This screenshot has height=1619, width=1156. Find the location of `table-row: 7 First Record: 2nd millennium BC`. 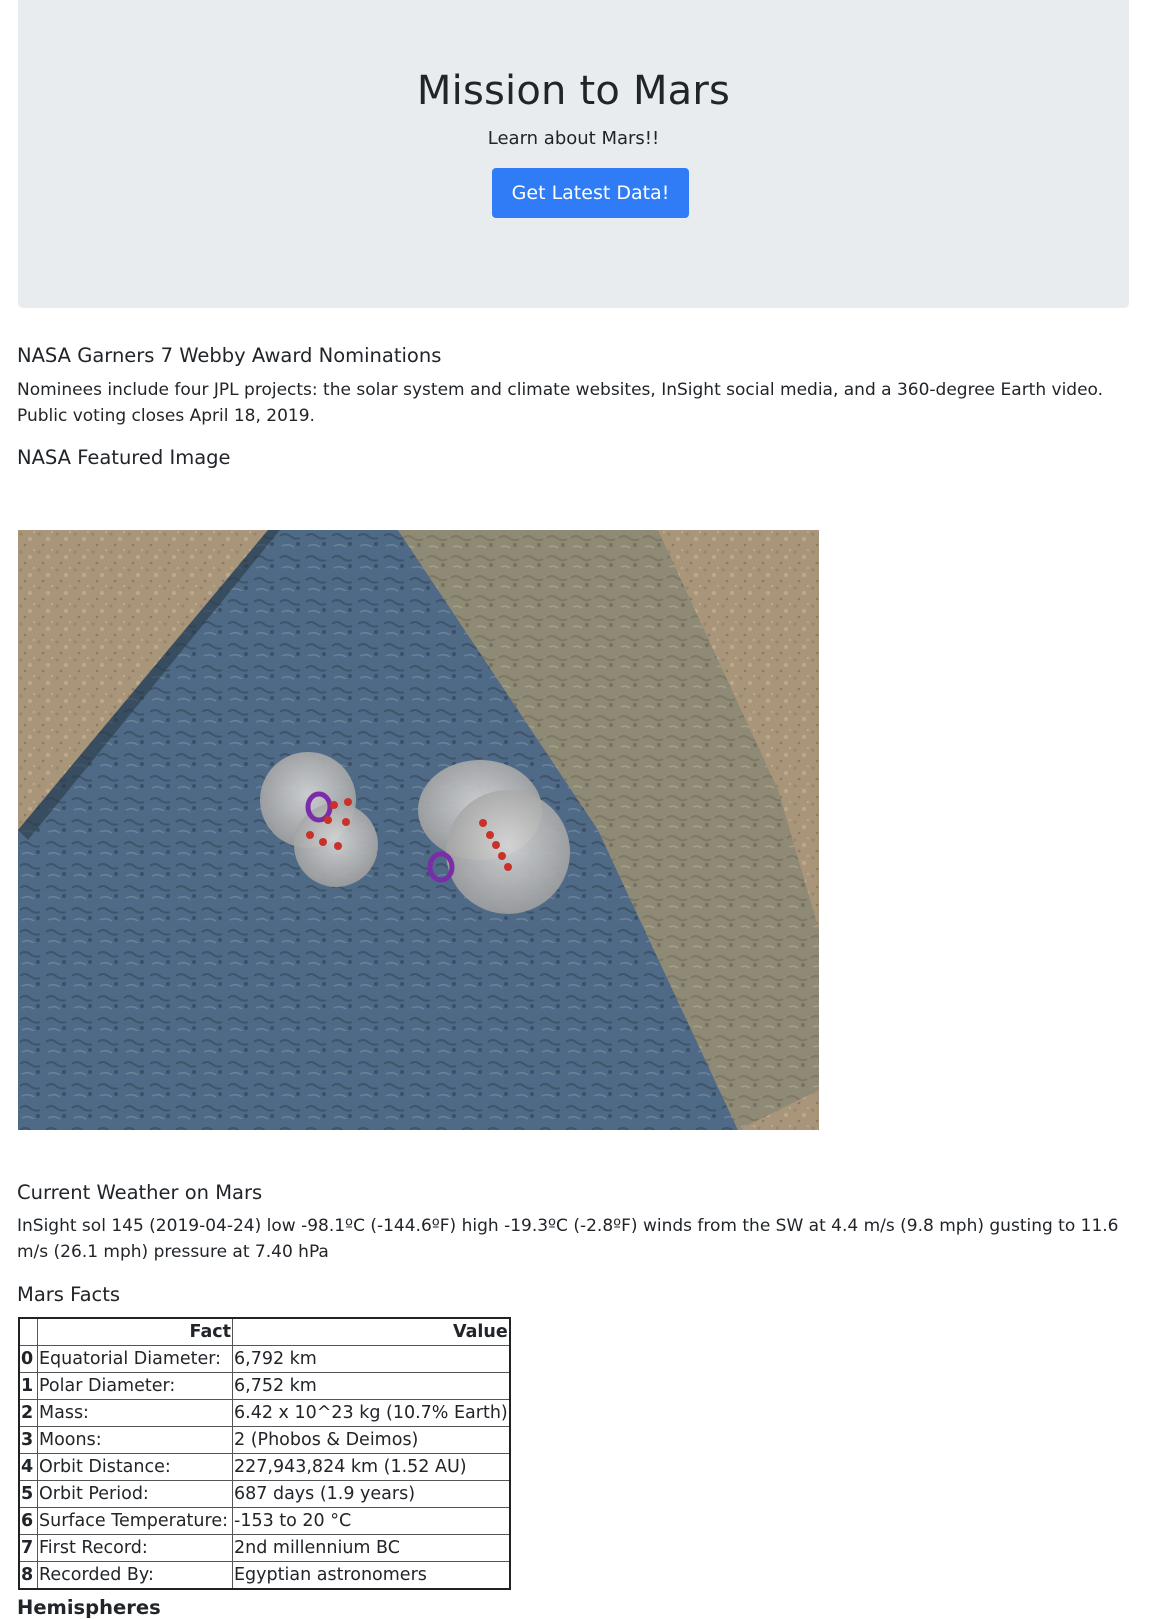

table-row: 7 First Record: 2nd millennium BC is located at coordinates (264, 1548).